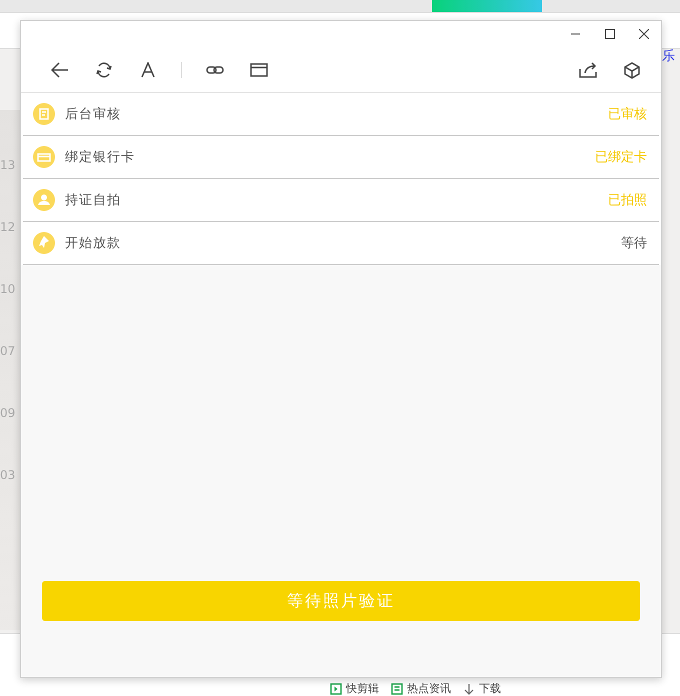  Describe the element at coordinates (8, 288) in the screenshot. I see `row-number: 10` at that location.